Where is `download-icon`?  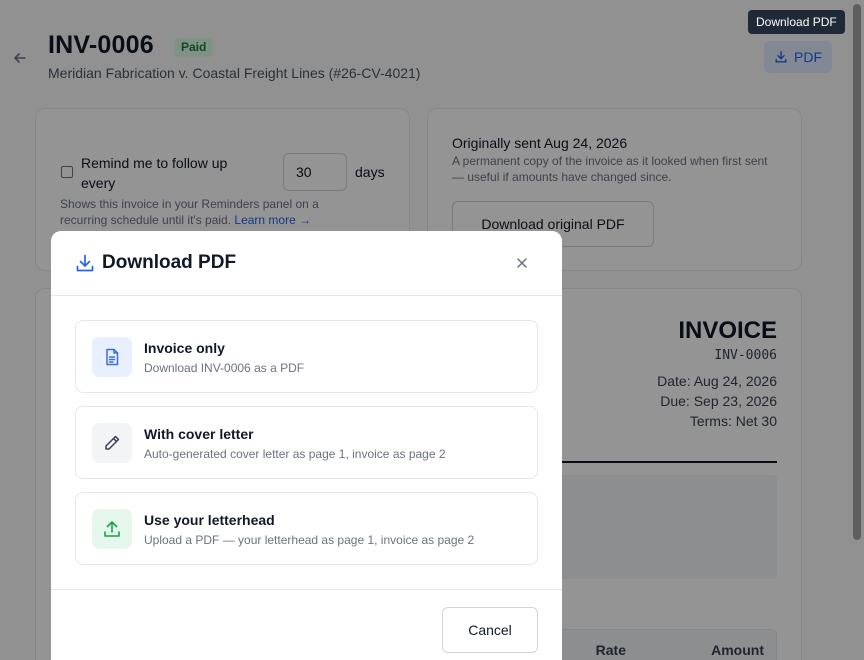 download-icon is located at coordinates (85, 263).